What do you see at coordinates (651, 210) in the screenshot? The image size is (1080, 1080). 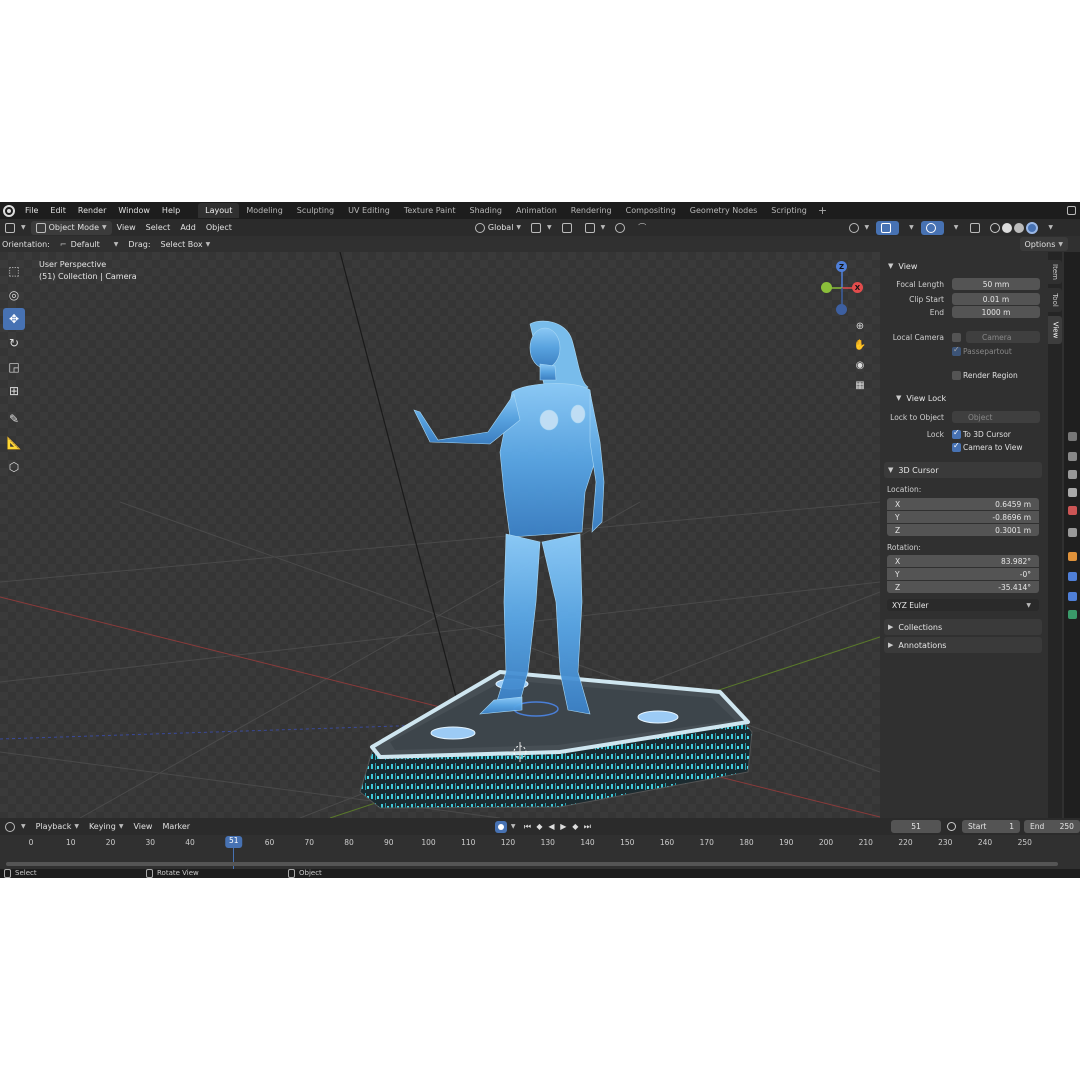 I see `tab-compositing: Compositing` at bounding box center [651, 210].